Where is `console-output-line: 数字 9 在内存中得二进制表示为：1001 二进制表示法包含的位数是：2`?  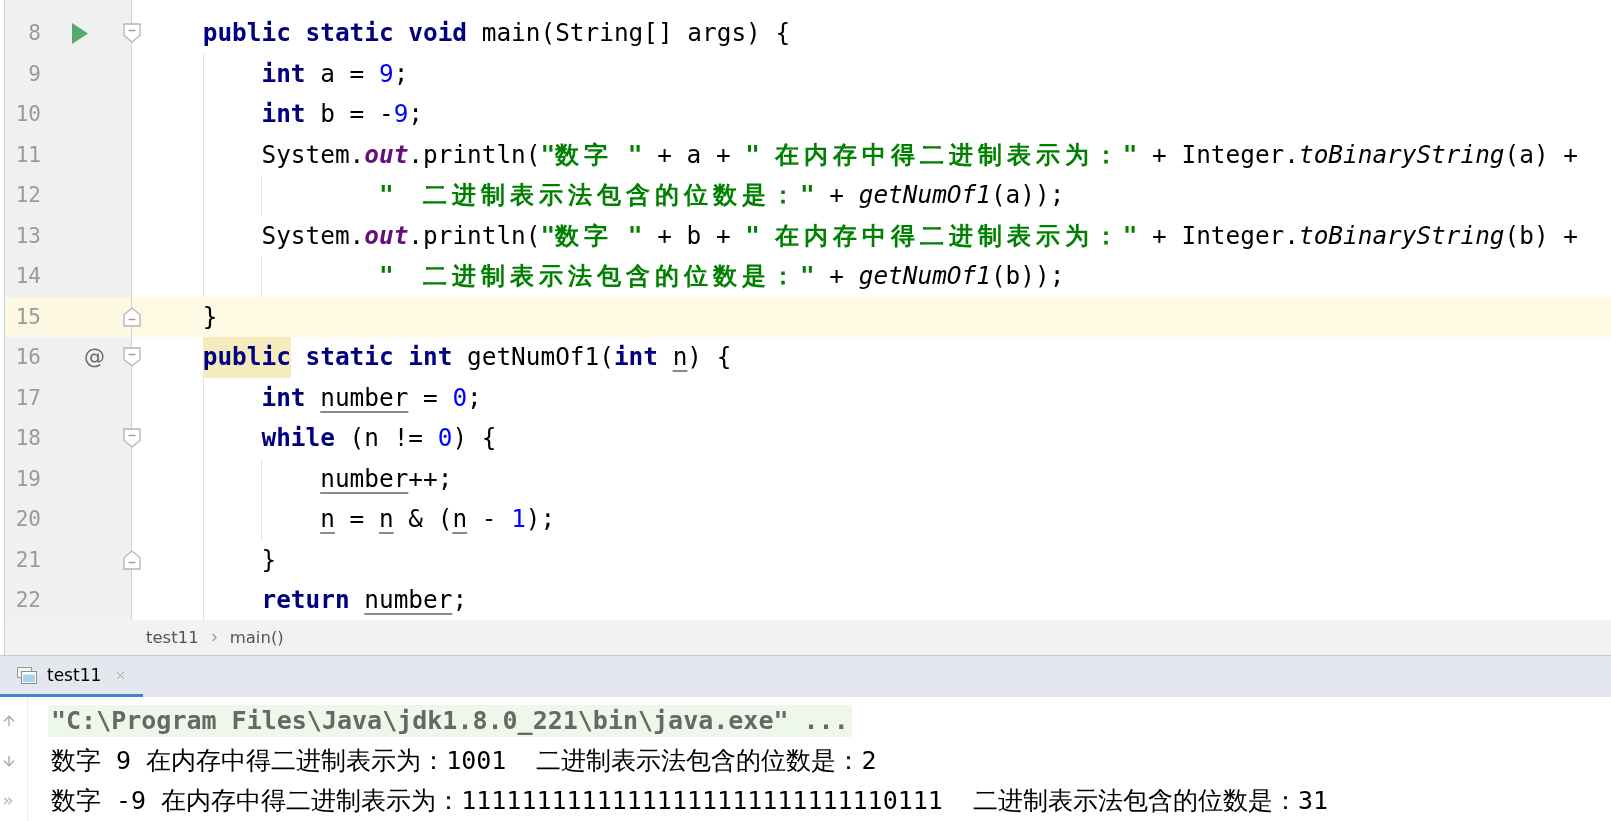
console-output-line: 数字 9 在内存中得二进制表示为：1001 二进制表示法包含的位数是：2 is located at coordinates (464, 761).